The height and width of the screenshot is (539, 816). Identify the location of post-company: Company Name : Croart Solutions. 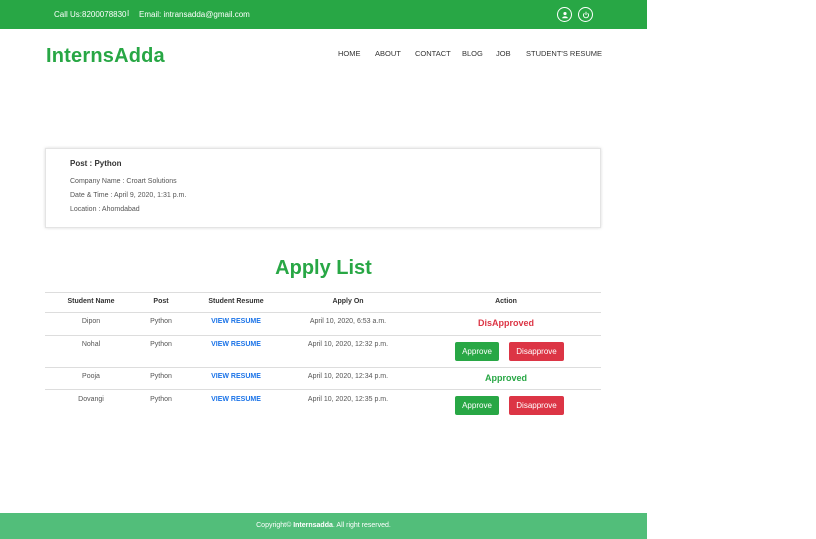
(123, 181).